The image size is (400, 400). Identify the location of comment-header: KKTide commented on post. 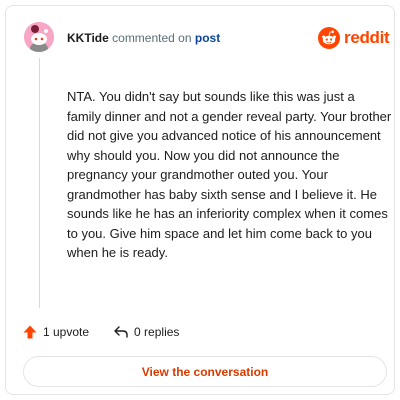
(143, 38).